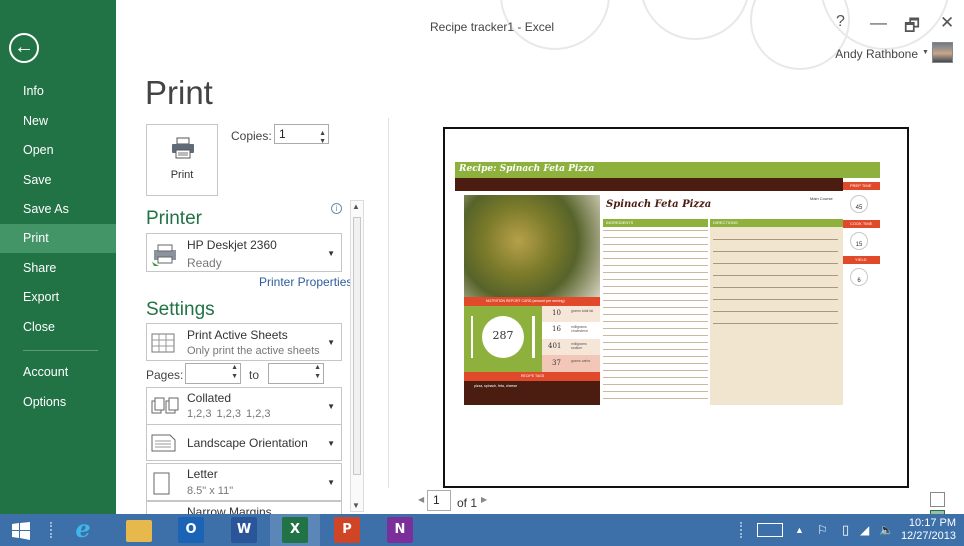  Describe the element at coordinates (83, 530) in the screenshot. I see `taskbar-ie: e` at that location.